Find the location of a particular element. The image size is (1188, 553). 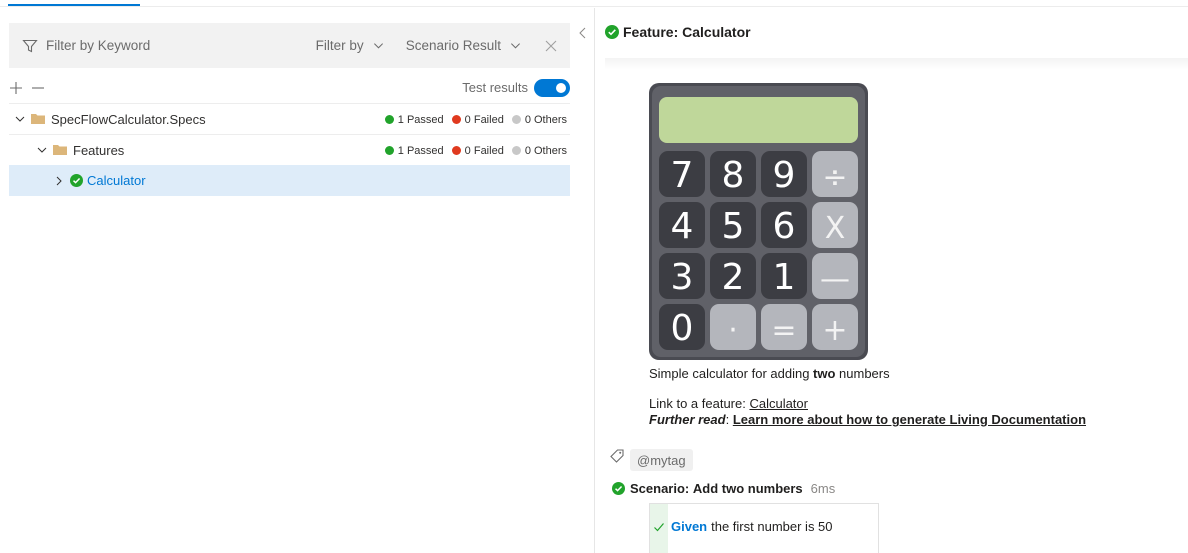

calculator-illustration: 7 8 9 ÷ 4 5 6 X 3 2 1 — 0 · = + is located at coordinates (758, 221).